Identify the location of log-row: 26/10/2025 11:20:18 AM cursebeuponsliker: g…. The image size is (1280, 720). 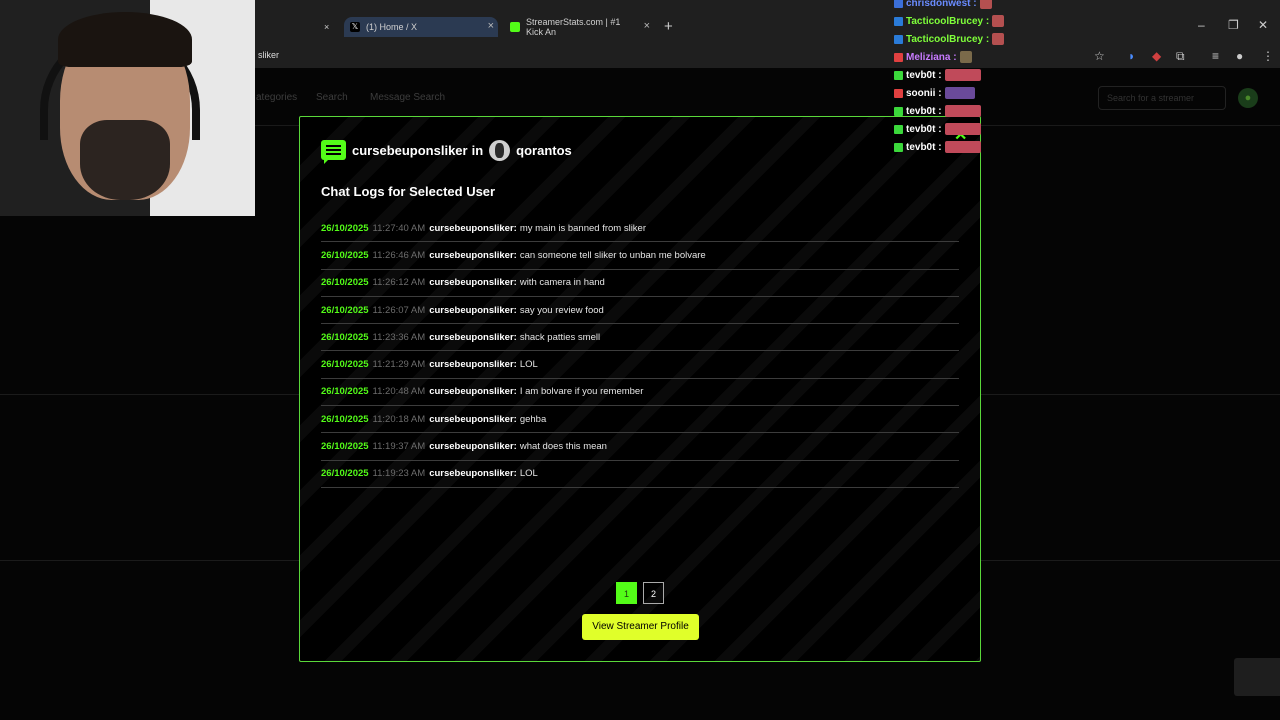
(640, 420).